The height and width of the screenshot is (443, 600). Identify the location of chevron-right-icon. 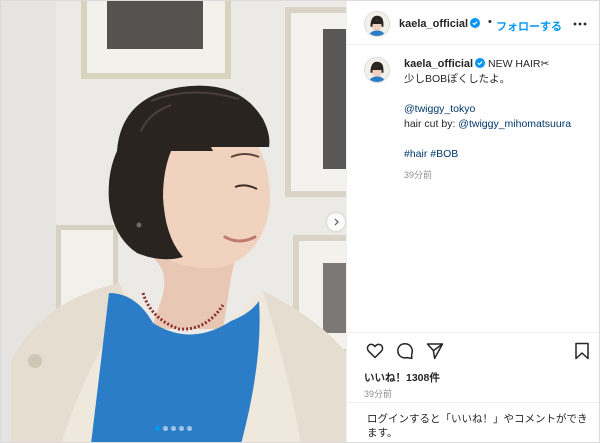
(336, 222).